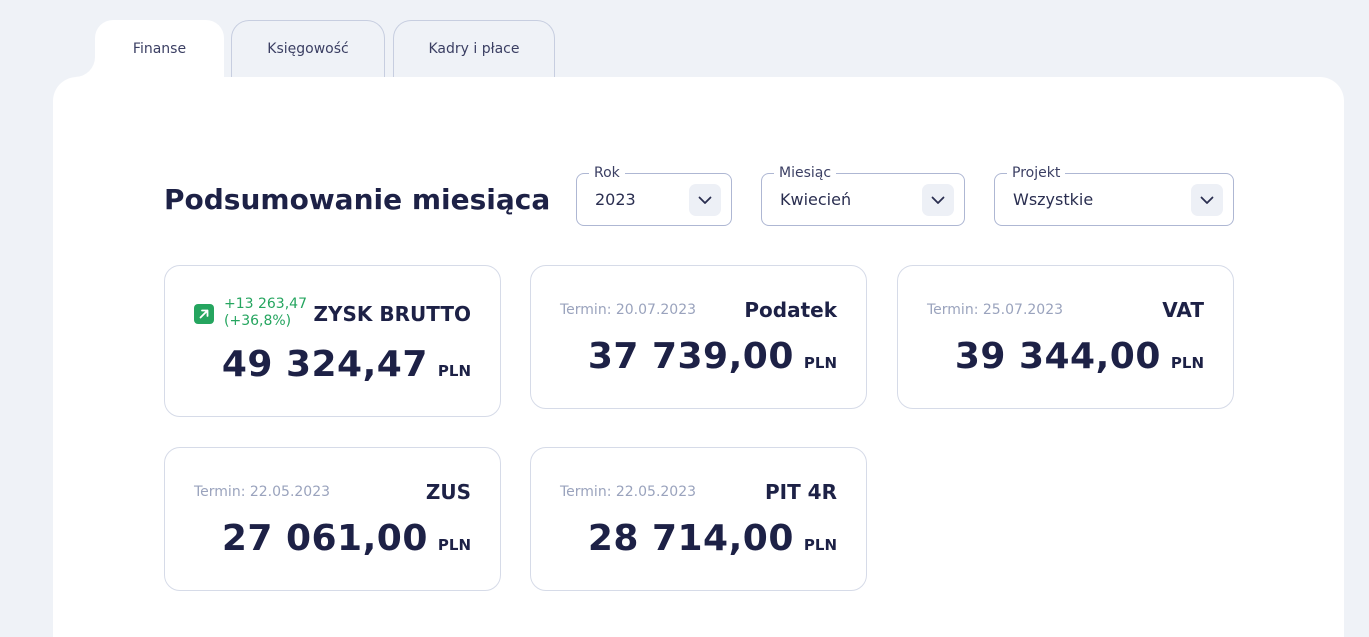  Describe the element at coordinates (448, 492) in the screenshot. I see `card-title: ZUS` at that location.